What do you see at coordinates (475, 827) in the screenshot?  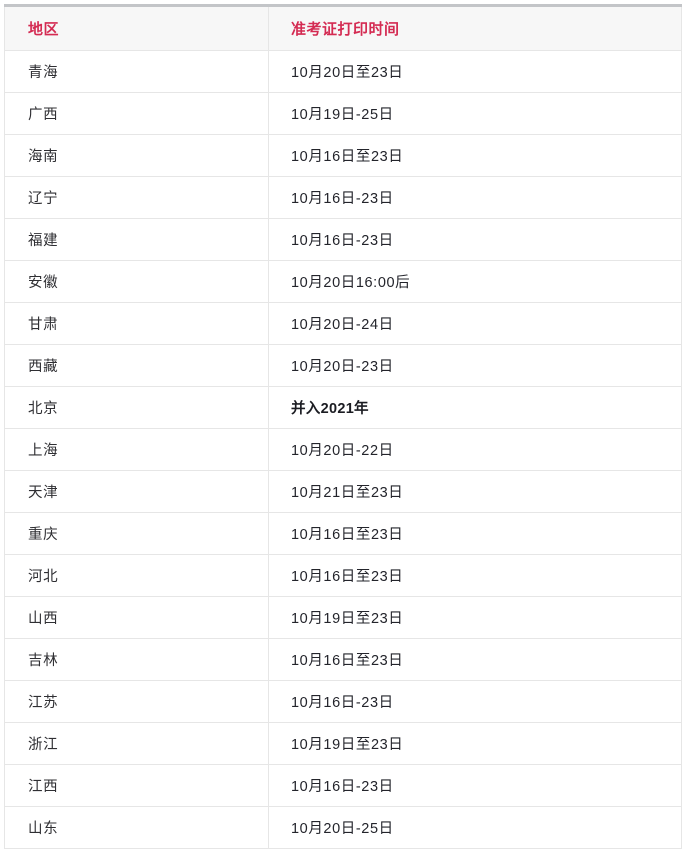 I see `cell-print-time: 10月20日-25日` at bounding box center [475, 827].